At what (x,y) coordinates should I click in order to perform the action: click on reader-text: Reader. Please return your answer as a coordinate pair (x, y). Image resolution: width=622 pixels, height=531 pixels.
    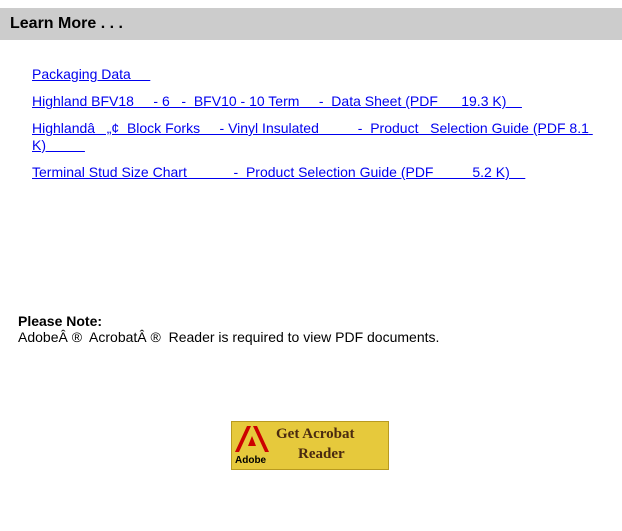
    Looking at the image, I should click on (321, 454).